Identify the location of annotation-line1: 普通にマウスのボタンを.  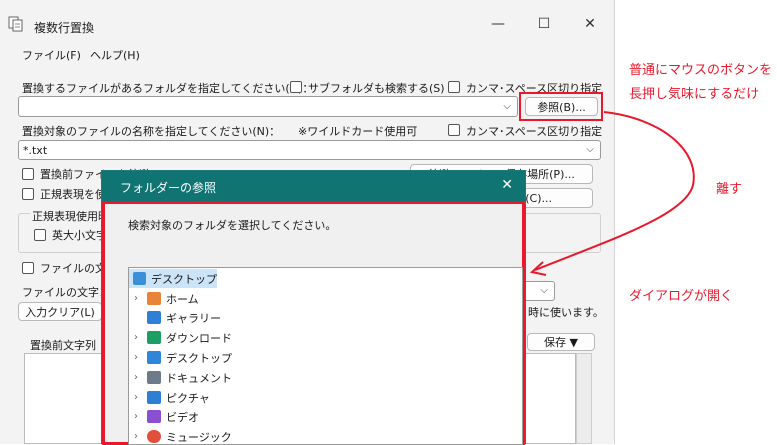
(701, 70).